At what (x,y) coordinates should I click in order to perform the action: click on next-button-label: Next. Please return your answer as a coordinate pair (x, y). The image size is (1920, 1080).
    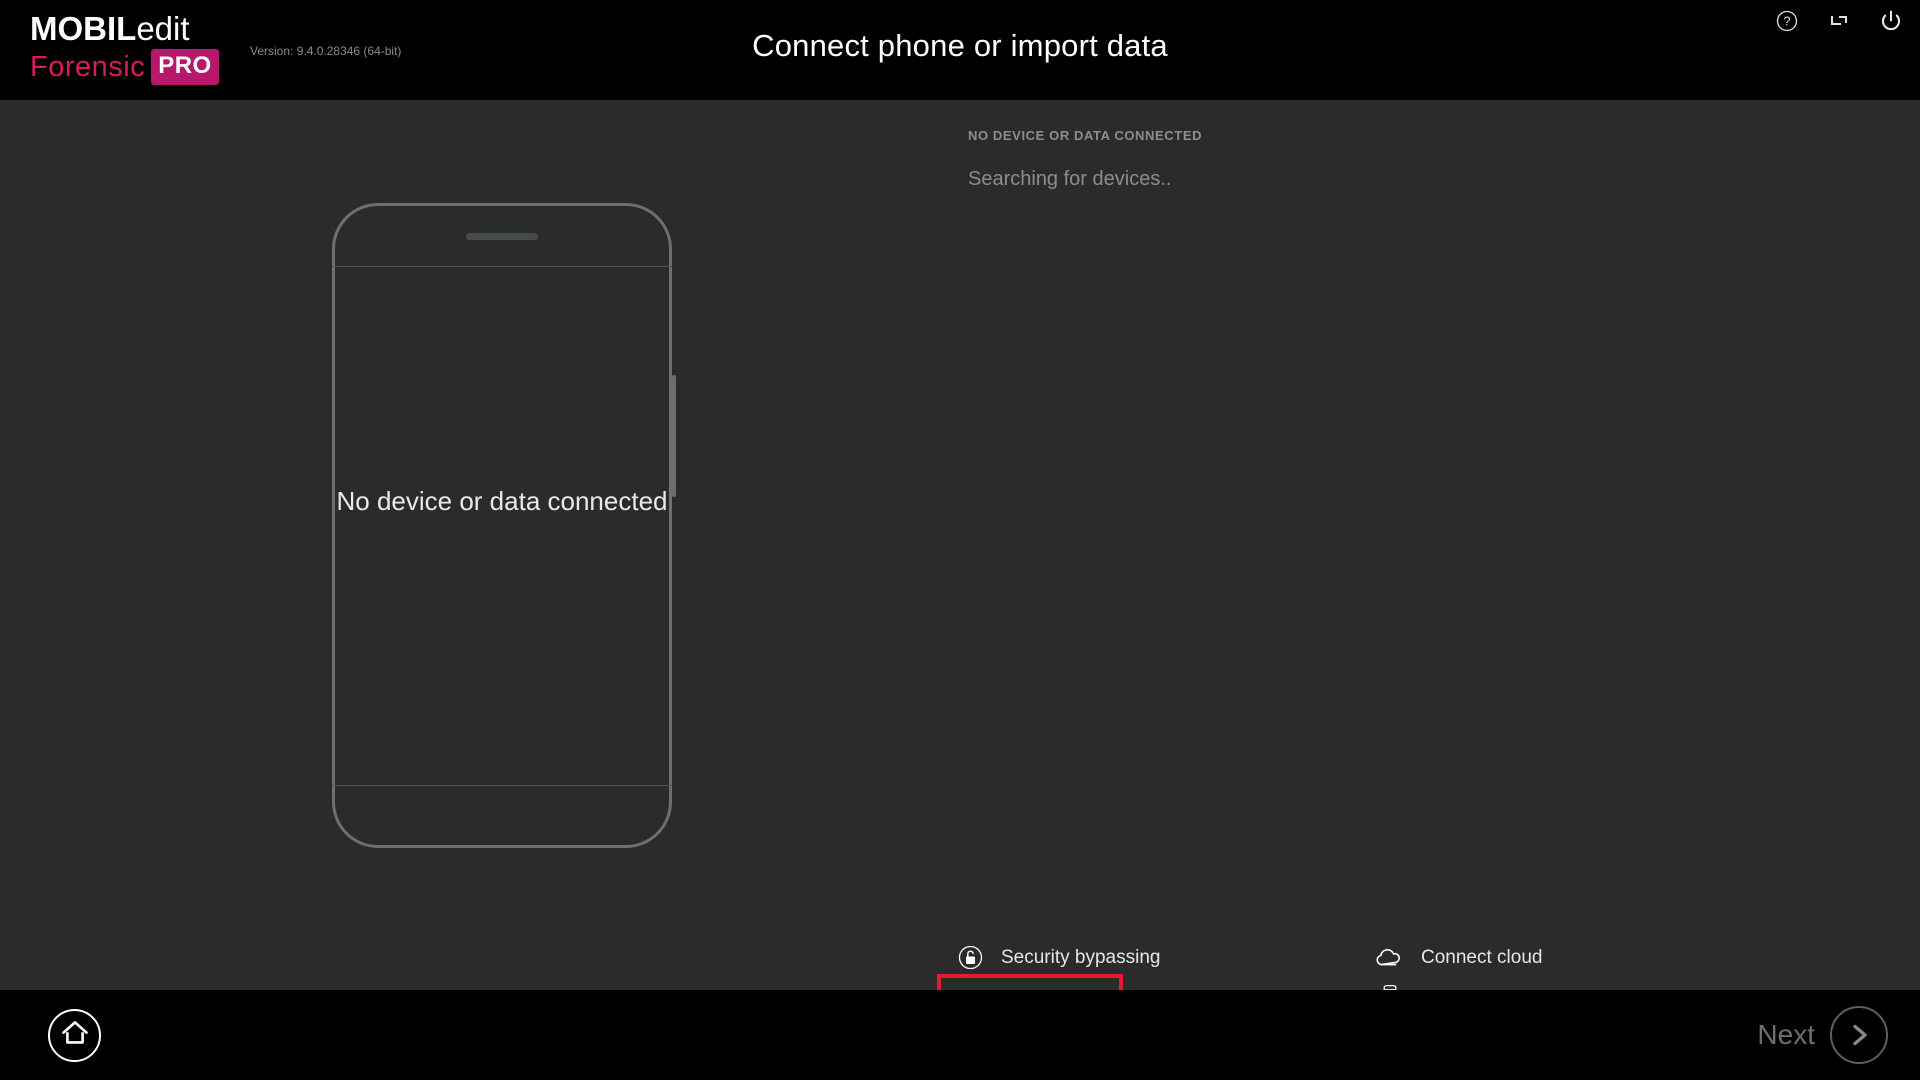
    Looking at the image, I should click on (1786, 1034).